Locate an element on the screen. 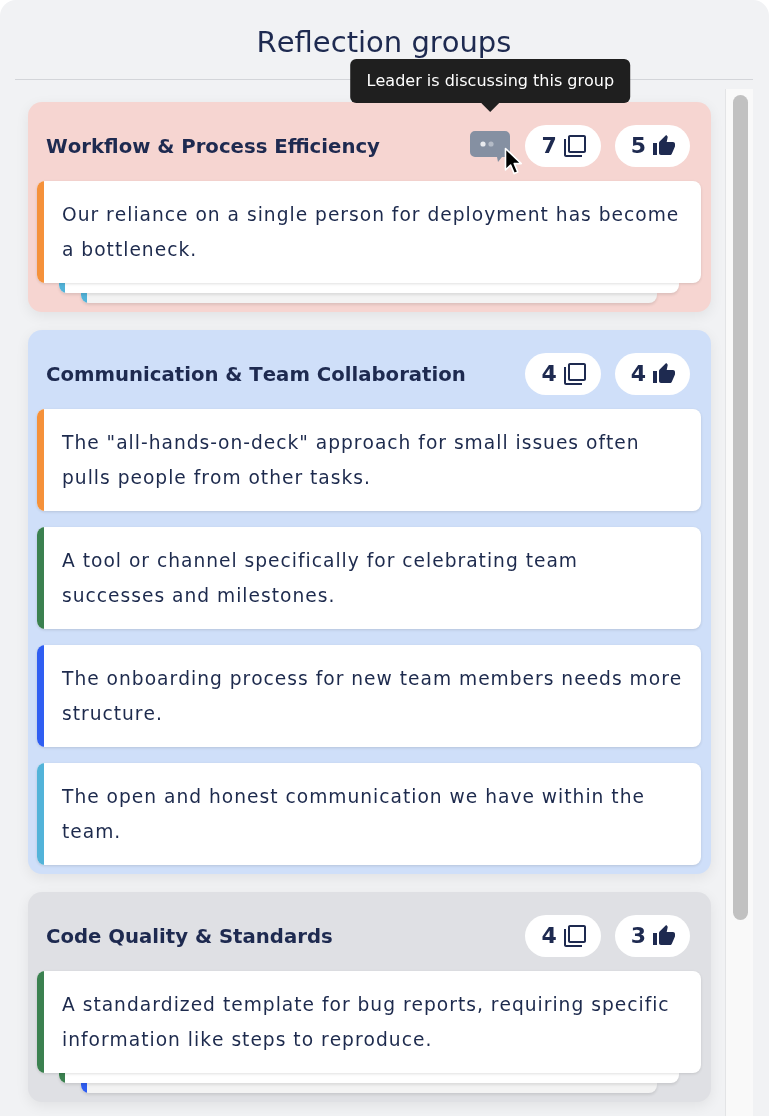 The image size is (773, 1116). group-title: Code Quality & Standards is located at coordinates (190, 936).